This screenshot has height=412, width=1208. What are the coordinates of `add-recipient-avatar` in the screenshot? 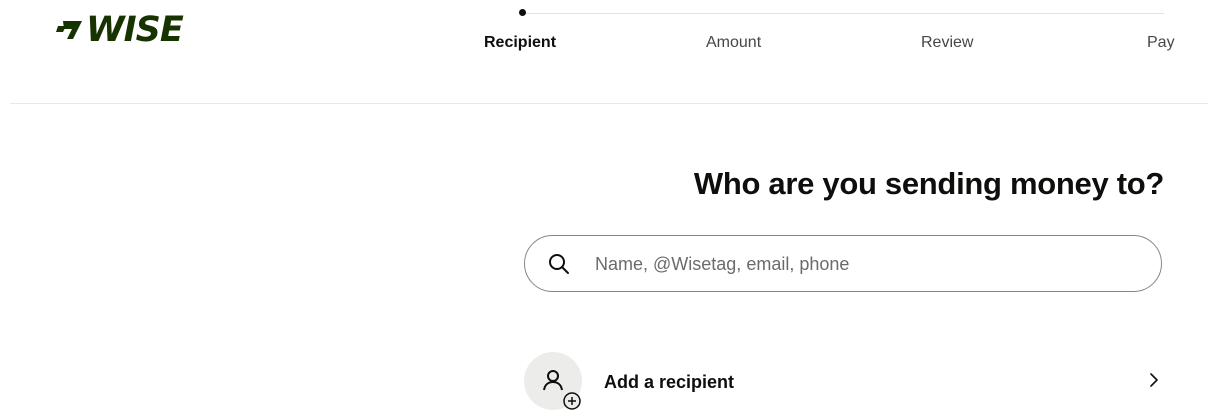 It's located at (553, 381).